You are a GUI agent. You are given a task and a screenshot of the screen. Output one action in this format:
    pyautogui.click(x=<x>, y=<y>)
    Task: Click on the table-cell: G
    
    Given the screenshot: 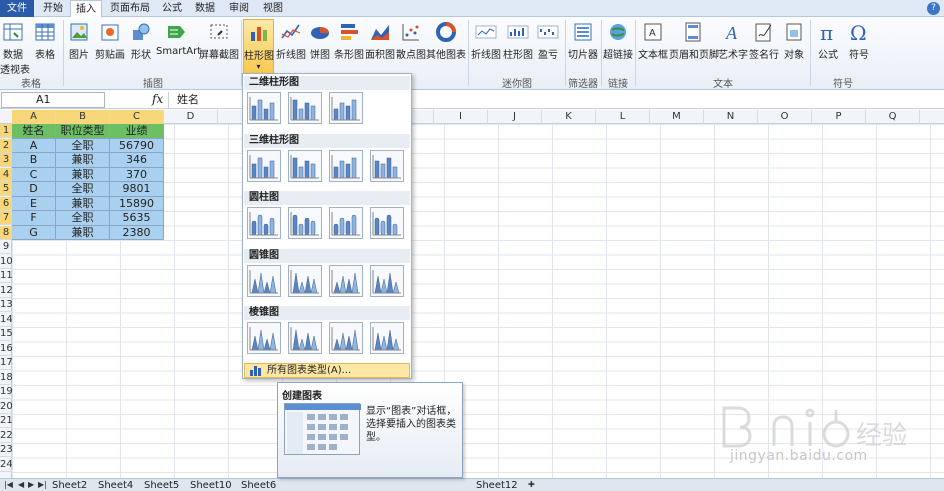 What is the action you would take?
    pyautogui.click(x=34, y=232)
    